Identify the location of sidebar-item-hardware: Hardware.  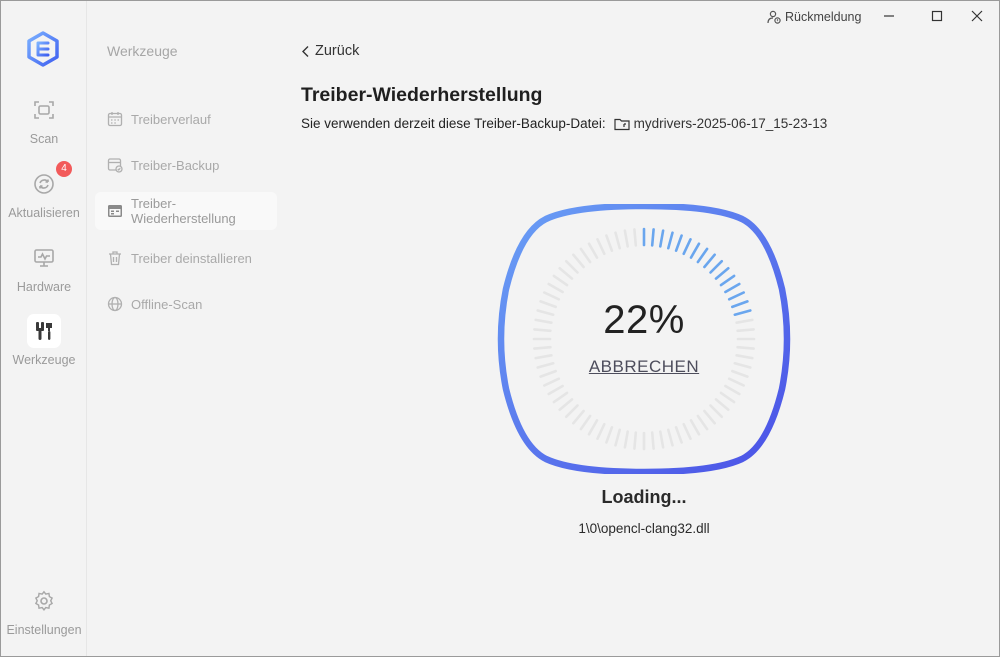
(44, 267).